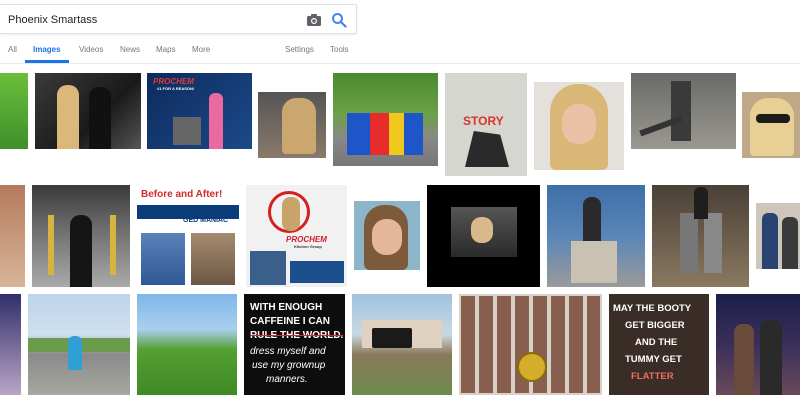 This screenshot has width=800, height=400. I want to click on image-caption: dress myself and, so click(288, 351).